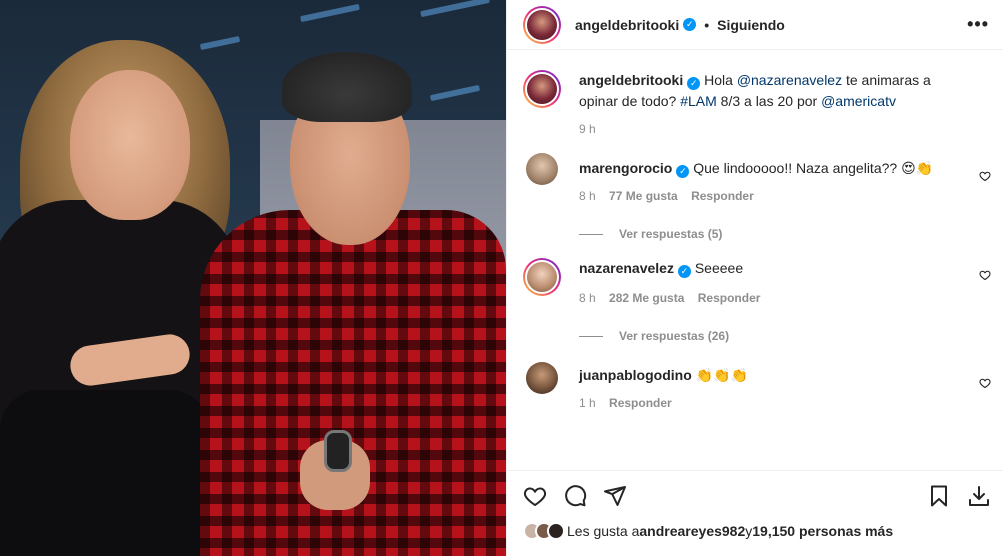  I want to click on man-hair, so click(347, 87).